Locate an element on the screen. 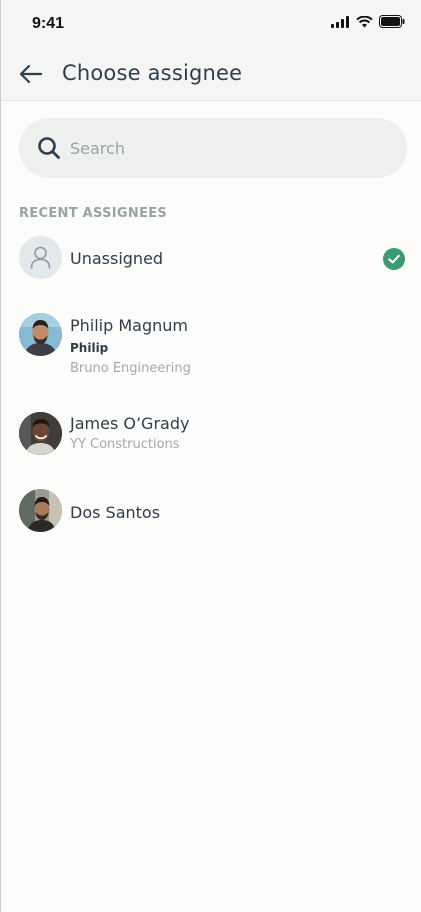 Image resolution: width=421 pixels, height=912 pixels. header: Choose assignee is located at coordinates (211, 74).